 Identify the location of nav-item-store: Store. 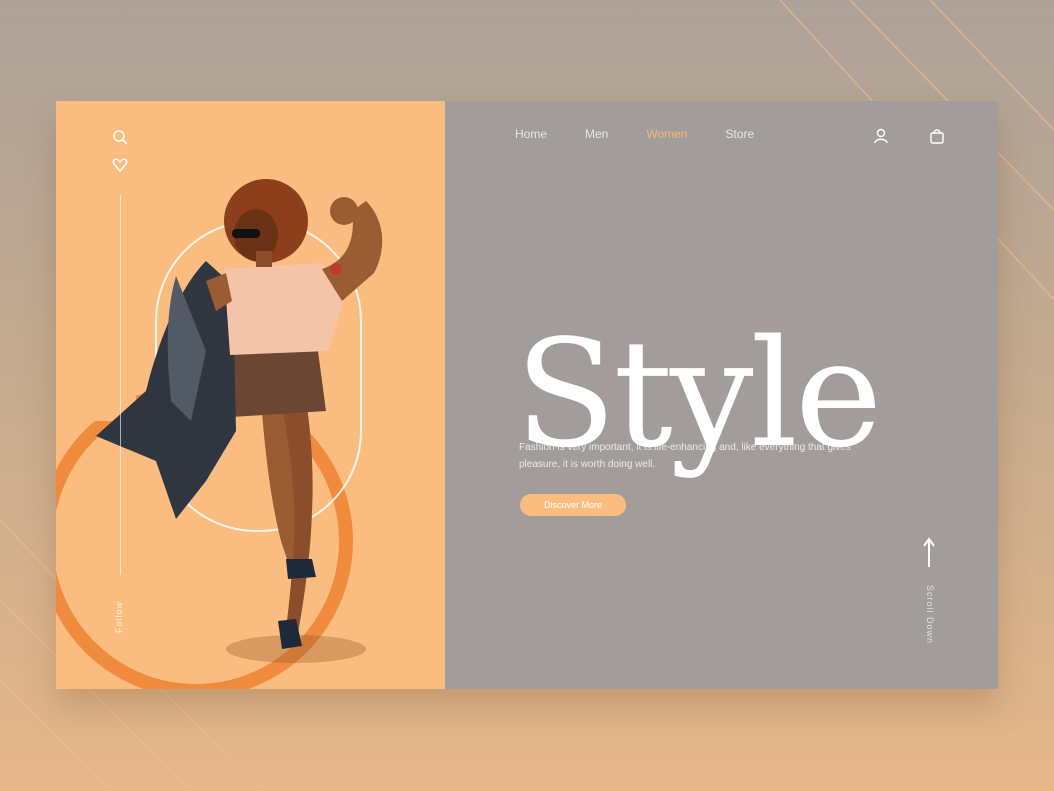
(740, 134).